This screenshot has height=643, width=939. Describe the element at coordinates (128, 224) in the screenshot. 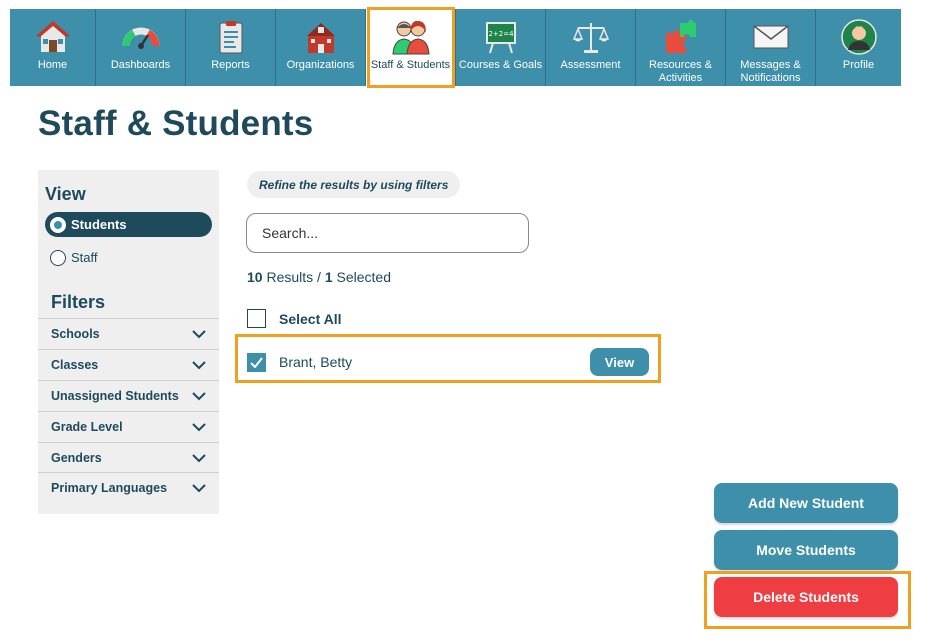

I see `view-option-students: Students` at that location.